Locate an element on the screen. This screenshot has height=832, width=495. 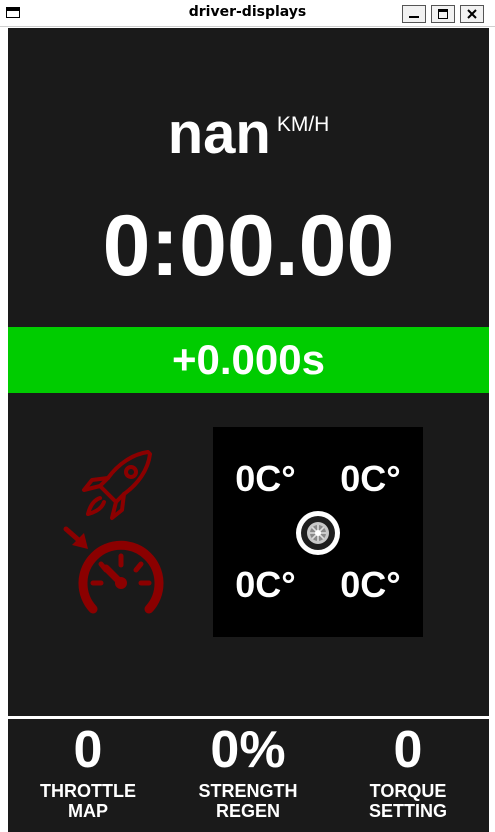
window-titlebar: driver-displays is located at coordinates (247, 13).